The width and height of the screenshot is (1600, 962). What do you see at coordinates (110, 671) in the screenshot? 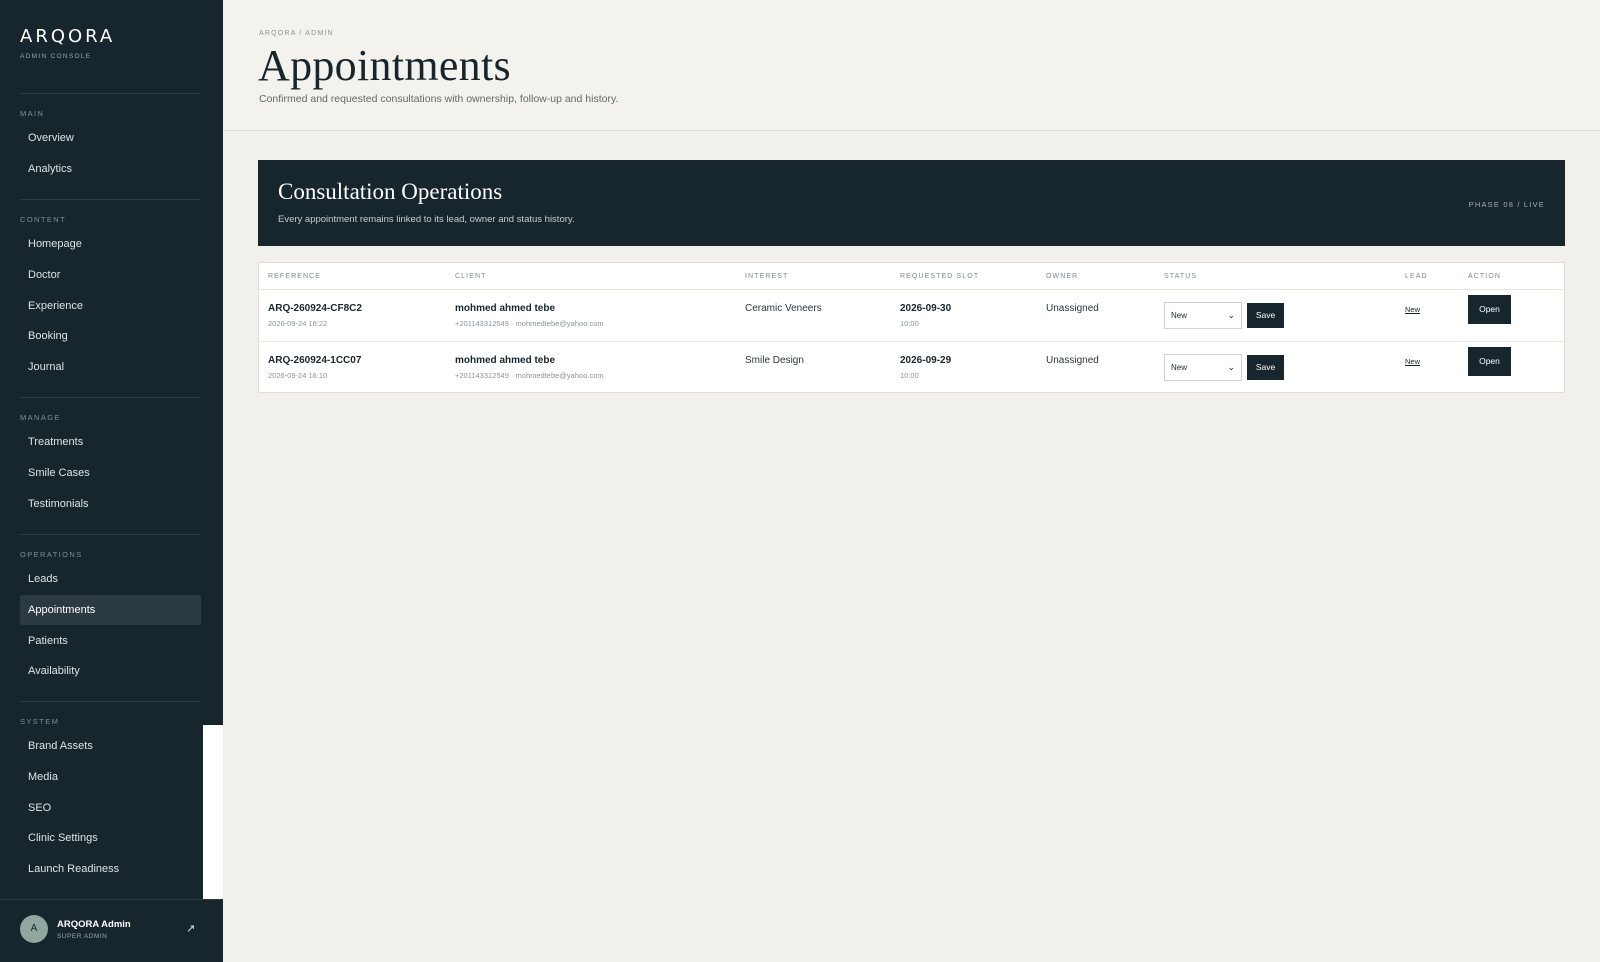
I see `sidebar-item-availability: Availability` at bounding box center [110, 671].